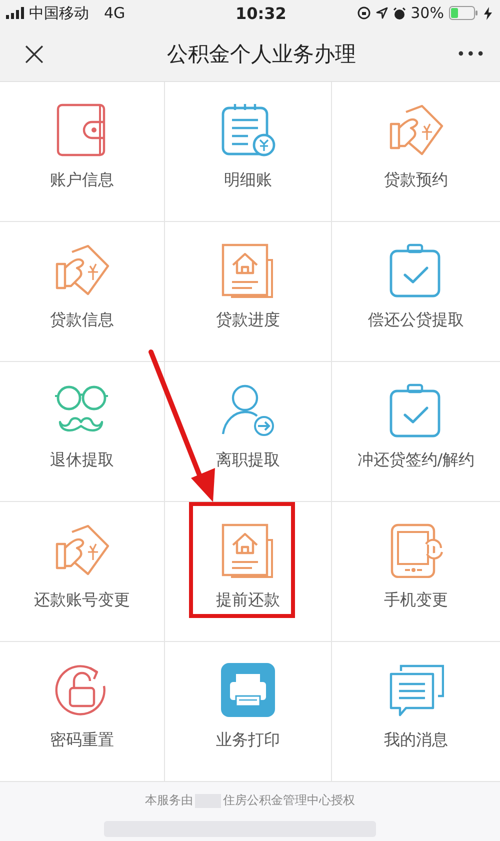  What do you see at coordinates (416, 460) in the screenshot?
I see `service-label: 冲还贷签约/解约` at bounding box center [416, 460].